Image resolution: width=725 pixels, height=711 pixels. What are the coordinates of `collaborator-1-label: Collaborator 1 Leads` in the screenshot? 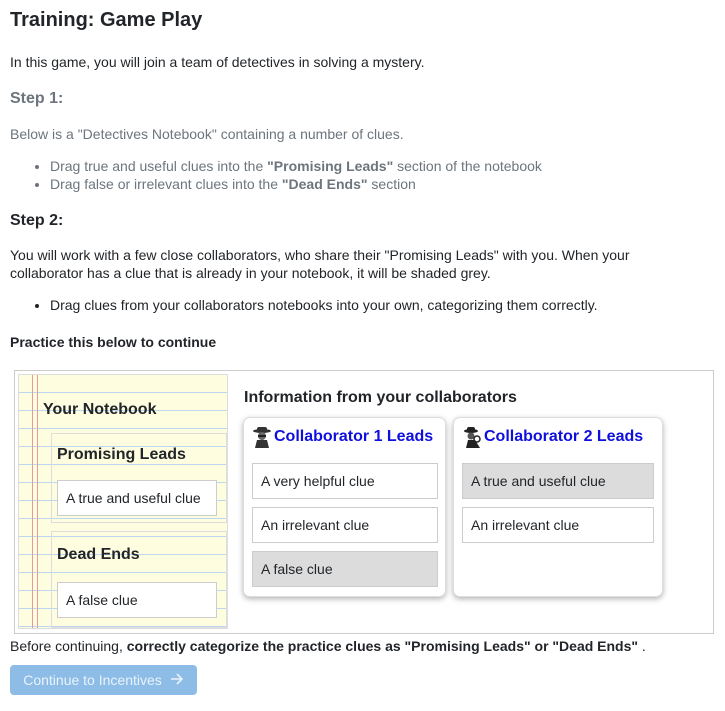 It's located at (354, 436).